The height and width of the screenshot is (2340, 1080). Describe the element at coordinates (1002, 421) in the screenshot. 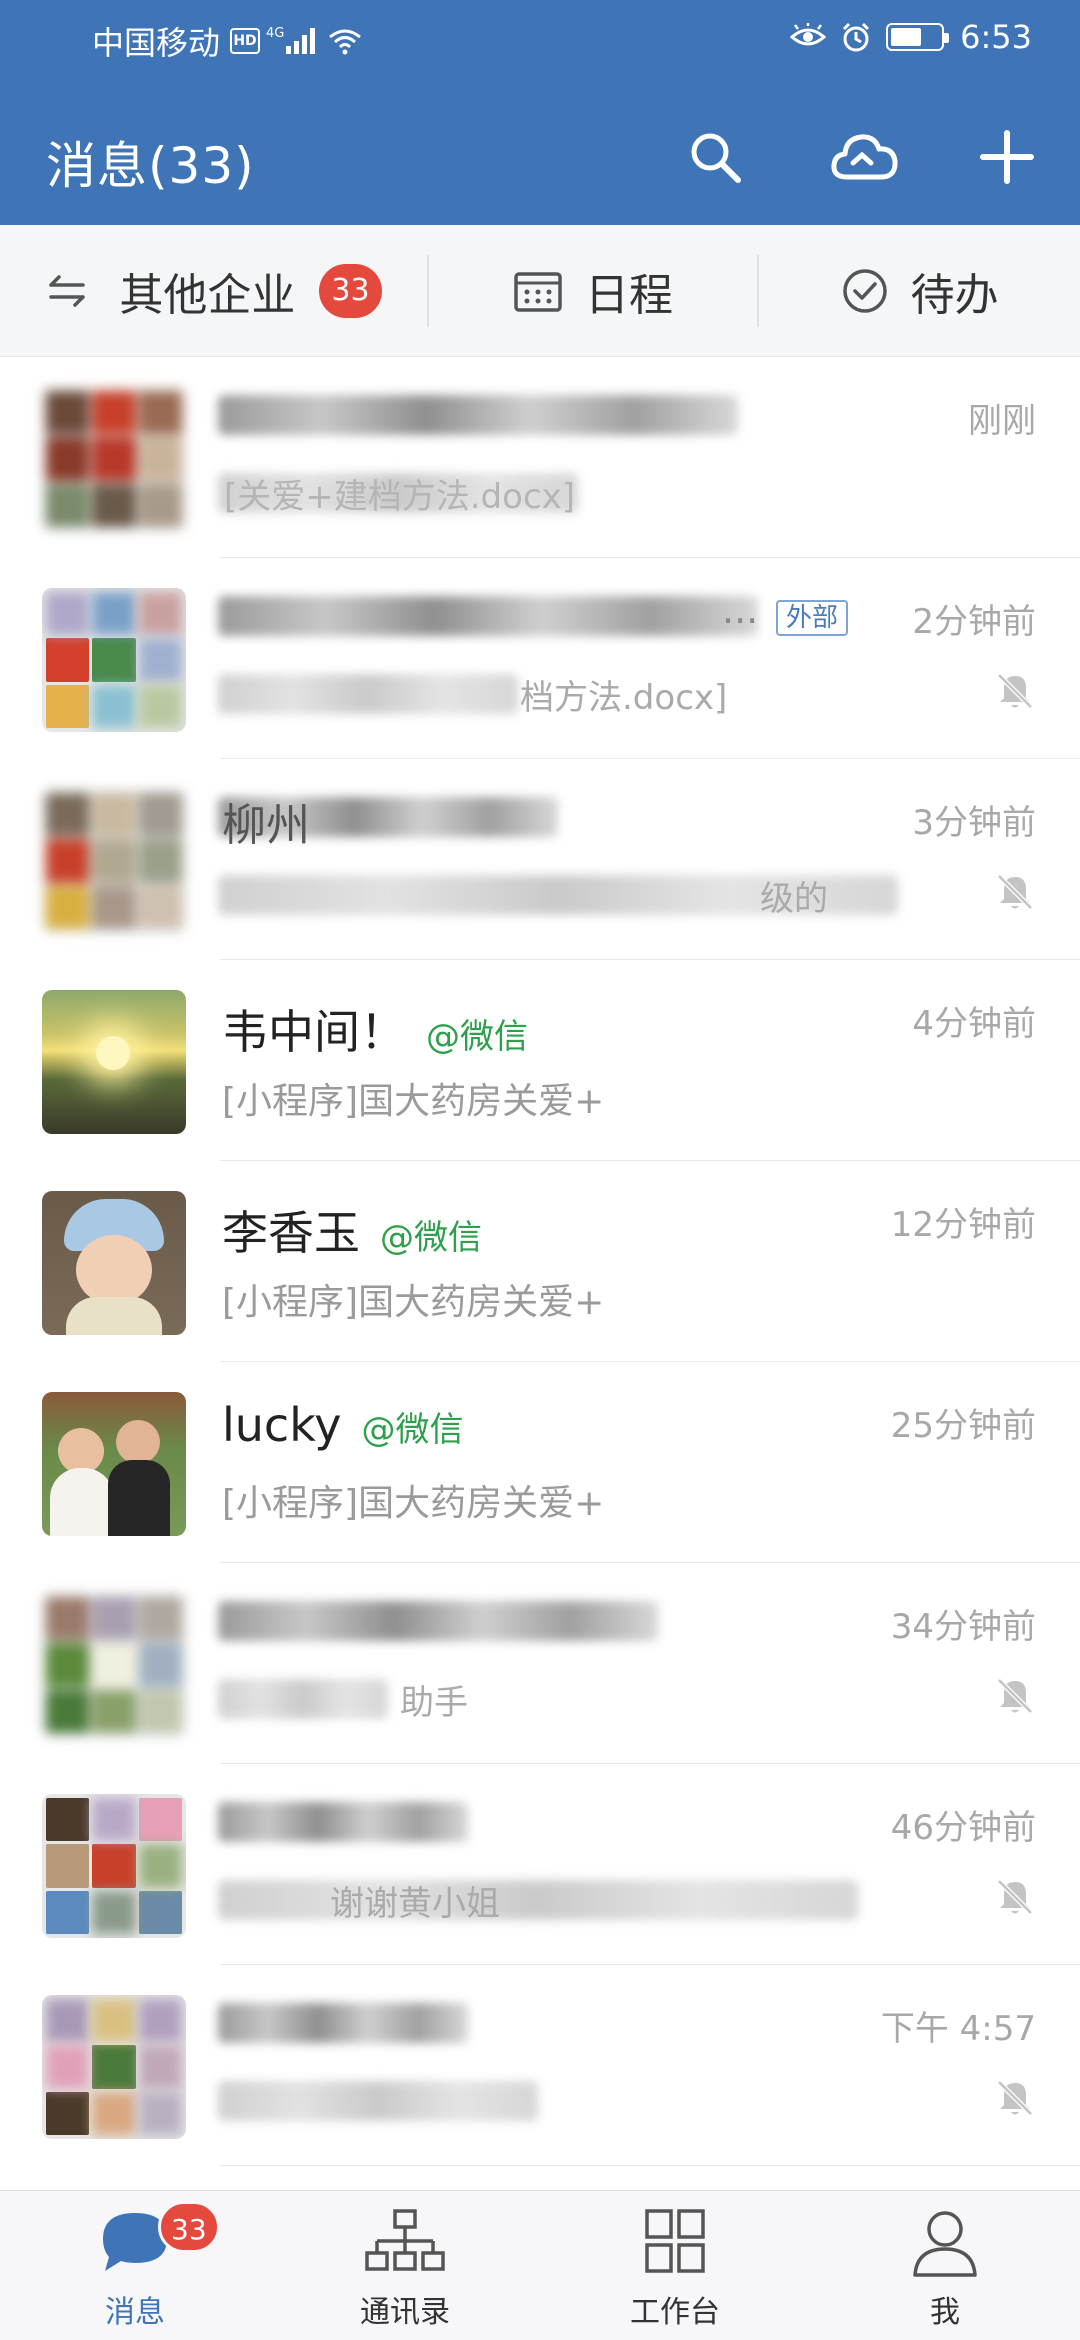

I see `conversation-time: 刚刚` at that location.